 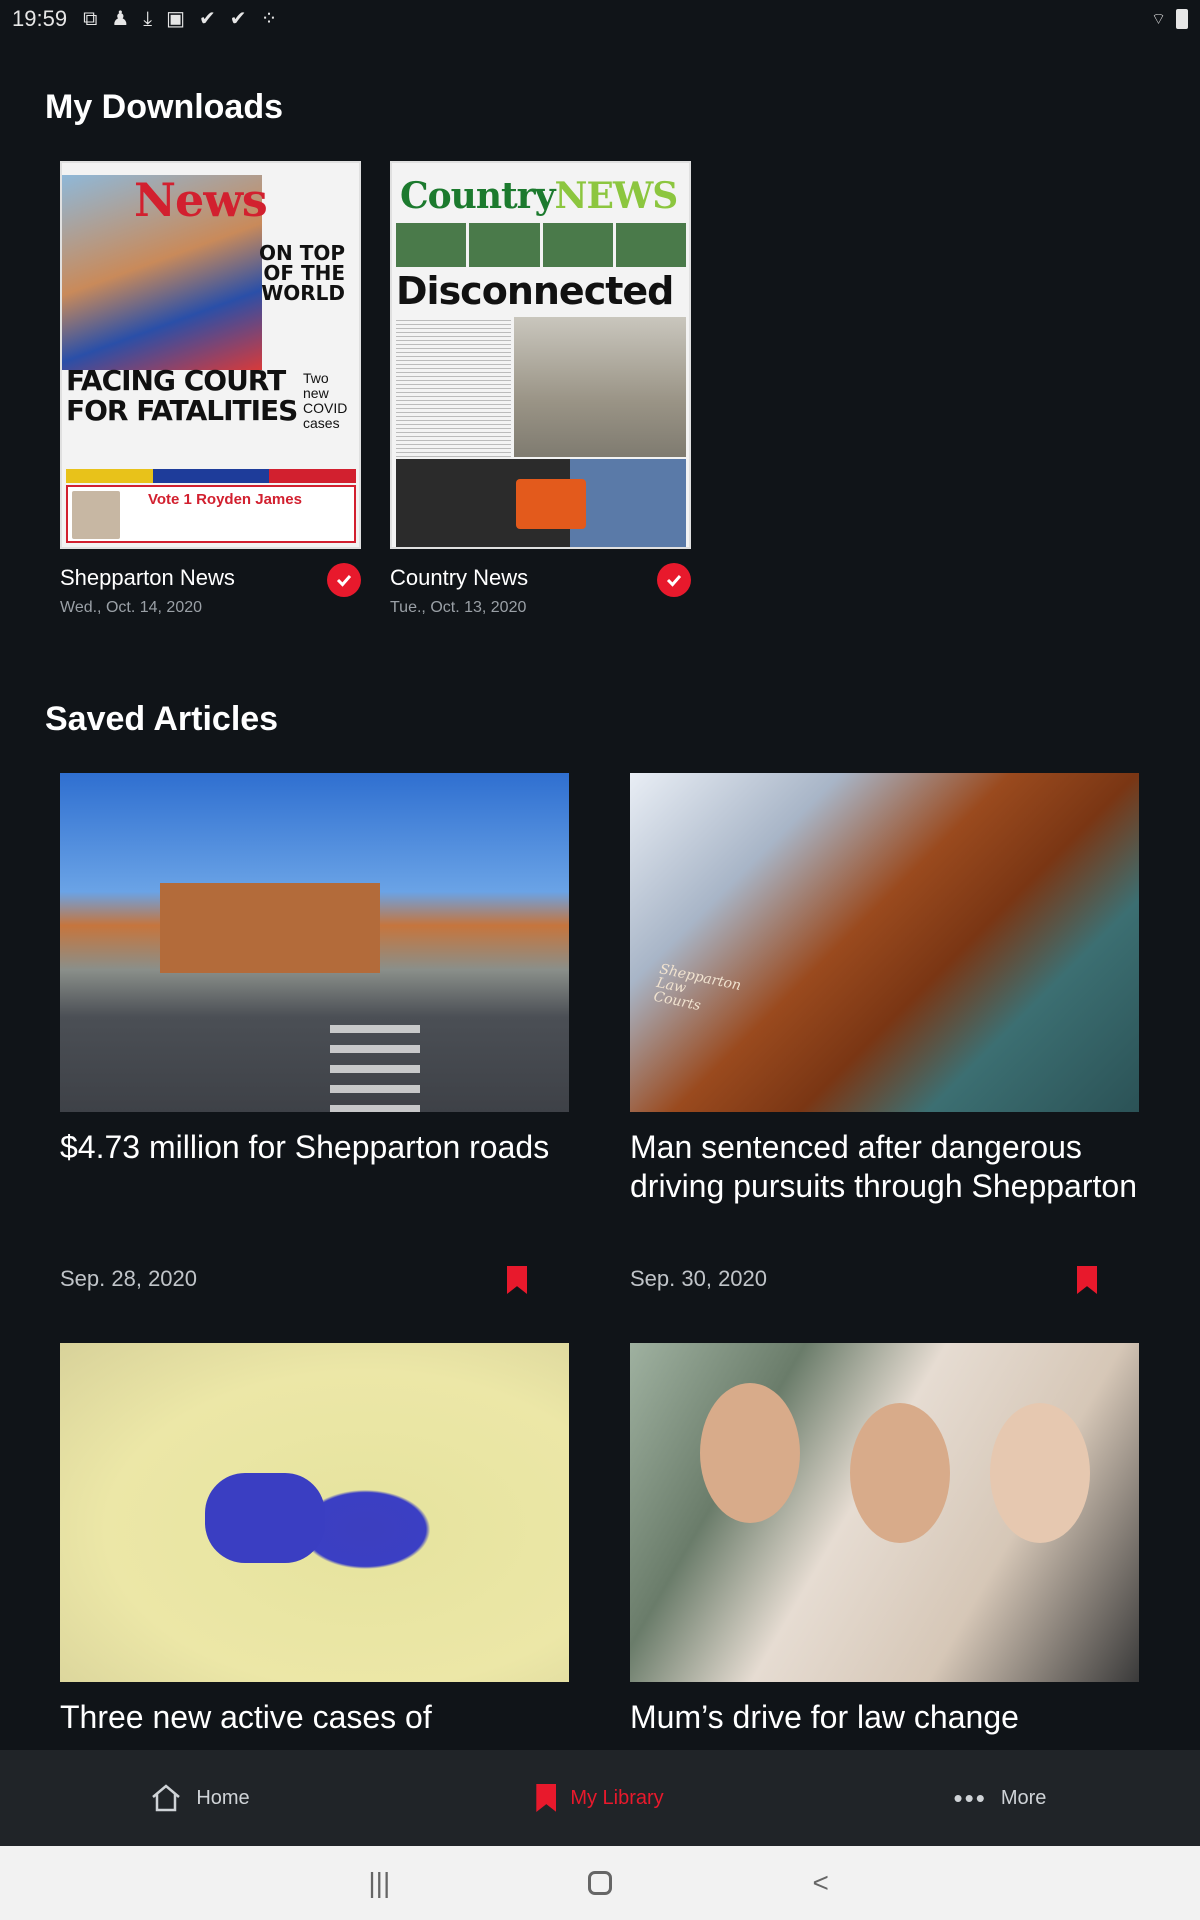 I want to click on cover-side-story: Two new COVID cases, so click(x=325, y=400).